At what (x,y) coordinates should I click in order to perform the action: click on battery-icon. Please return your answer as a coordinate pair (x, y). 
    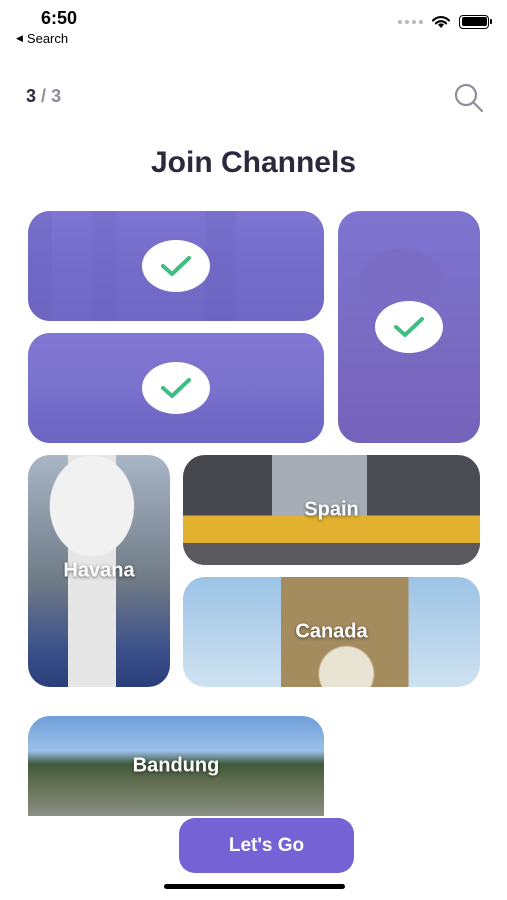
    Looking at the image, I should click on (475, 21).